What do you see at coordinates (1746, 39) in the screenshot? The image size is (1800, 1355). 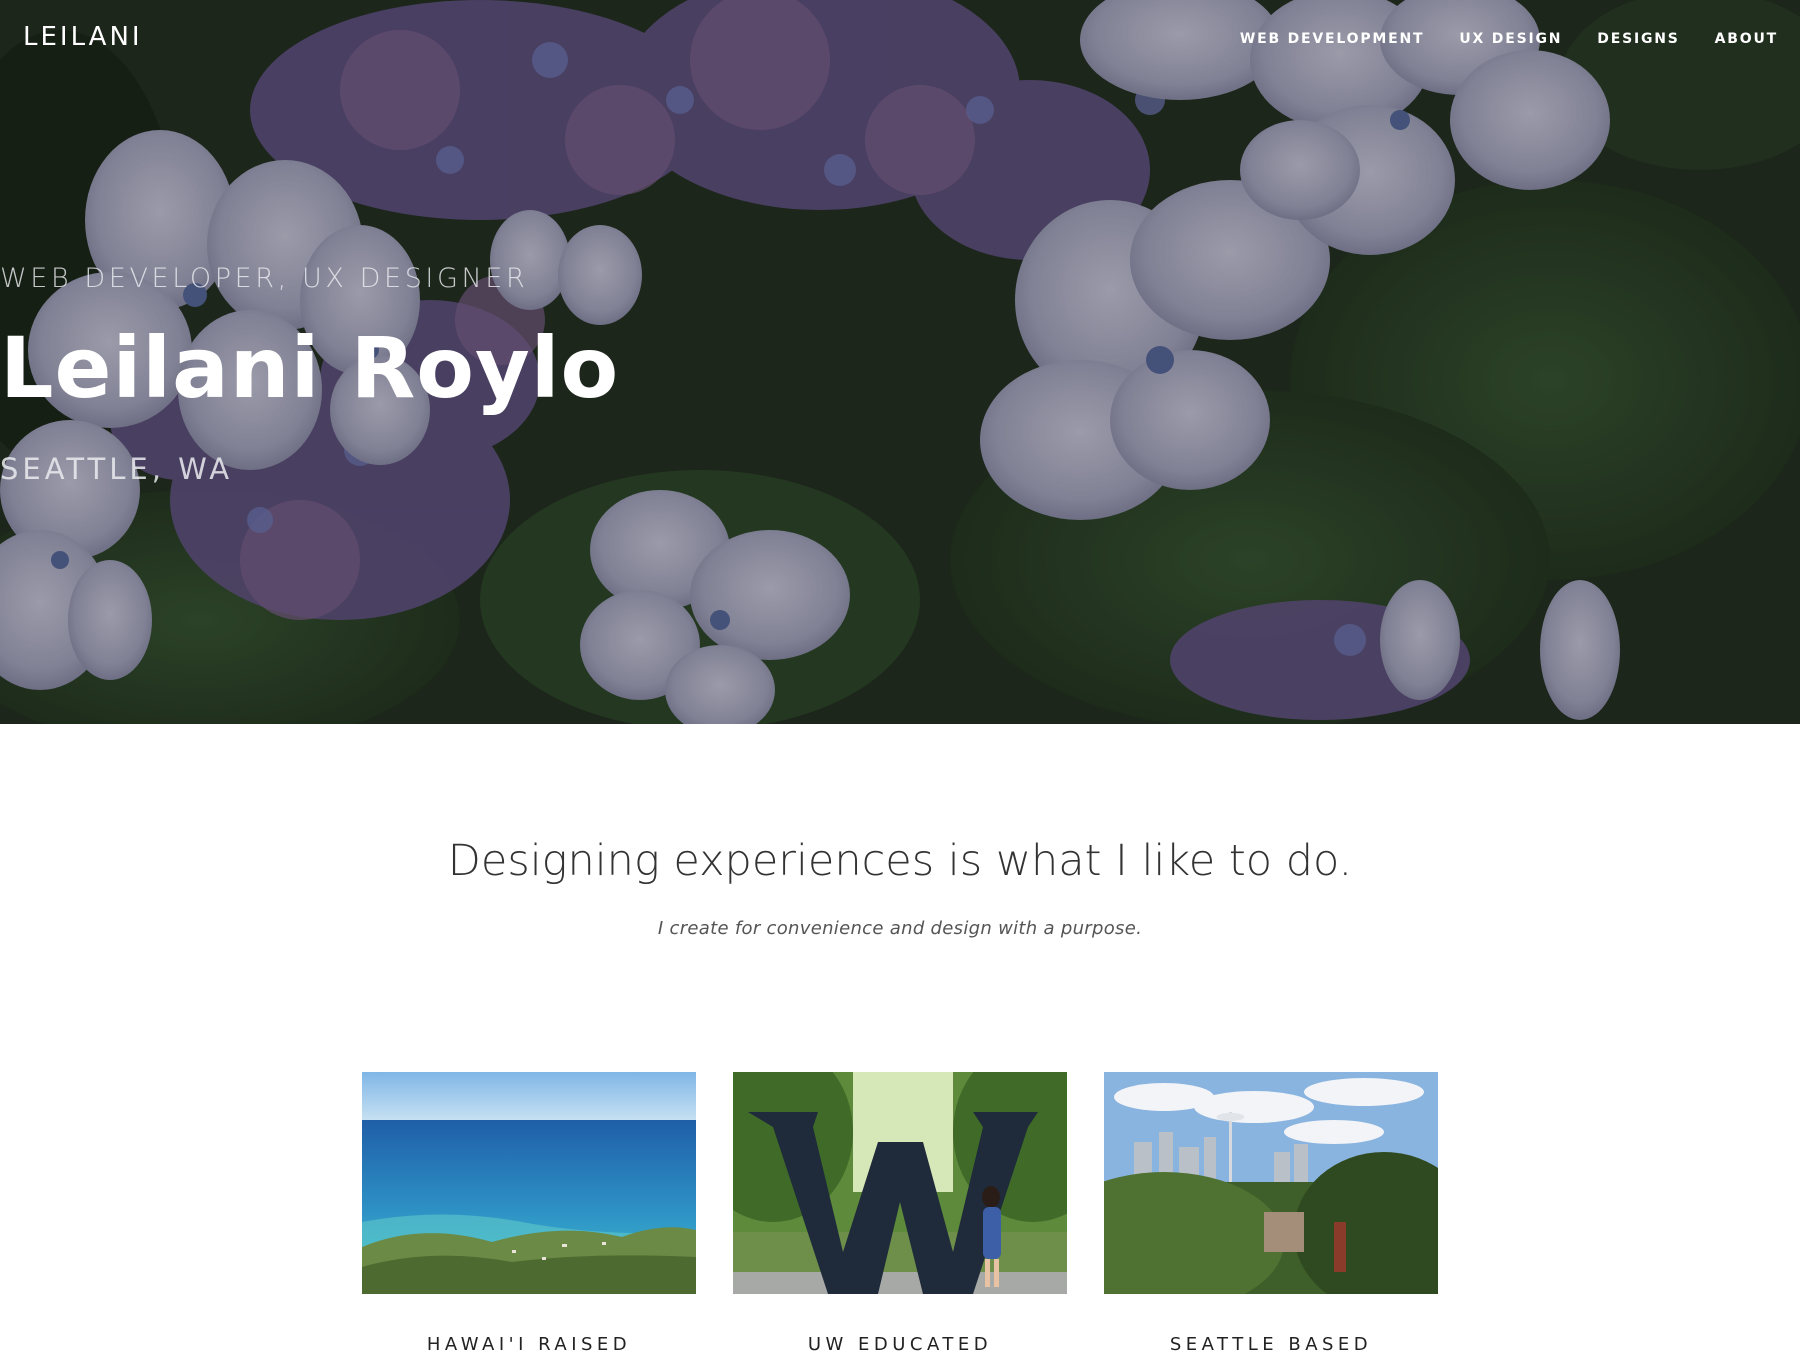 I see `nav-item-about: ABOUT` at bounding box center [1746, 39].